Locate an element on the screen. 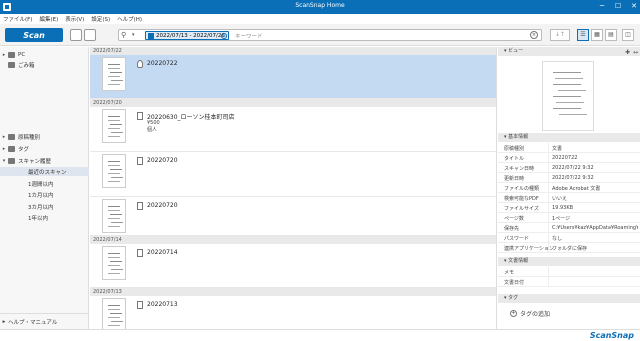 The width and height of the screenshot is (640, 341). pc-icon is located at coordinates (11, 54).